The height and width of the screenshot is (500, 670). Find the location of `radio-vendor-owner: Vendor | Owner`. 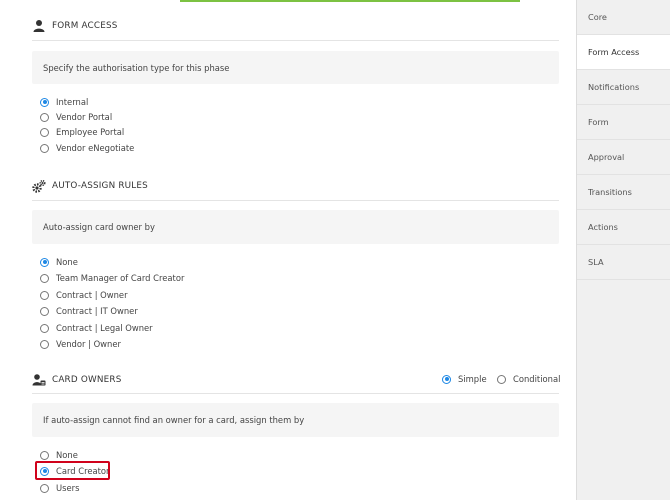

radio-vendor-owner: Vendor | Owner is located at coordinates (80, 344).